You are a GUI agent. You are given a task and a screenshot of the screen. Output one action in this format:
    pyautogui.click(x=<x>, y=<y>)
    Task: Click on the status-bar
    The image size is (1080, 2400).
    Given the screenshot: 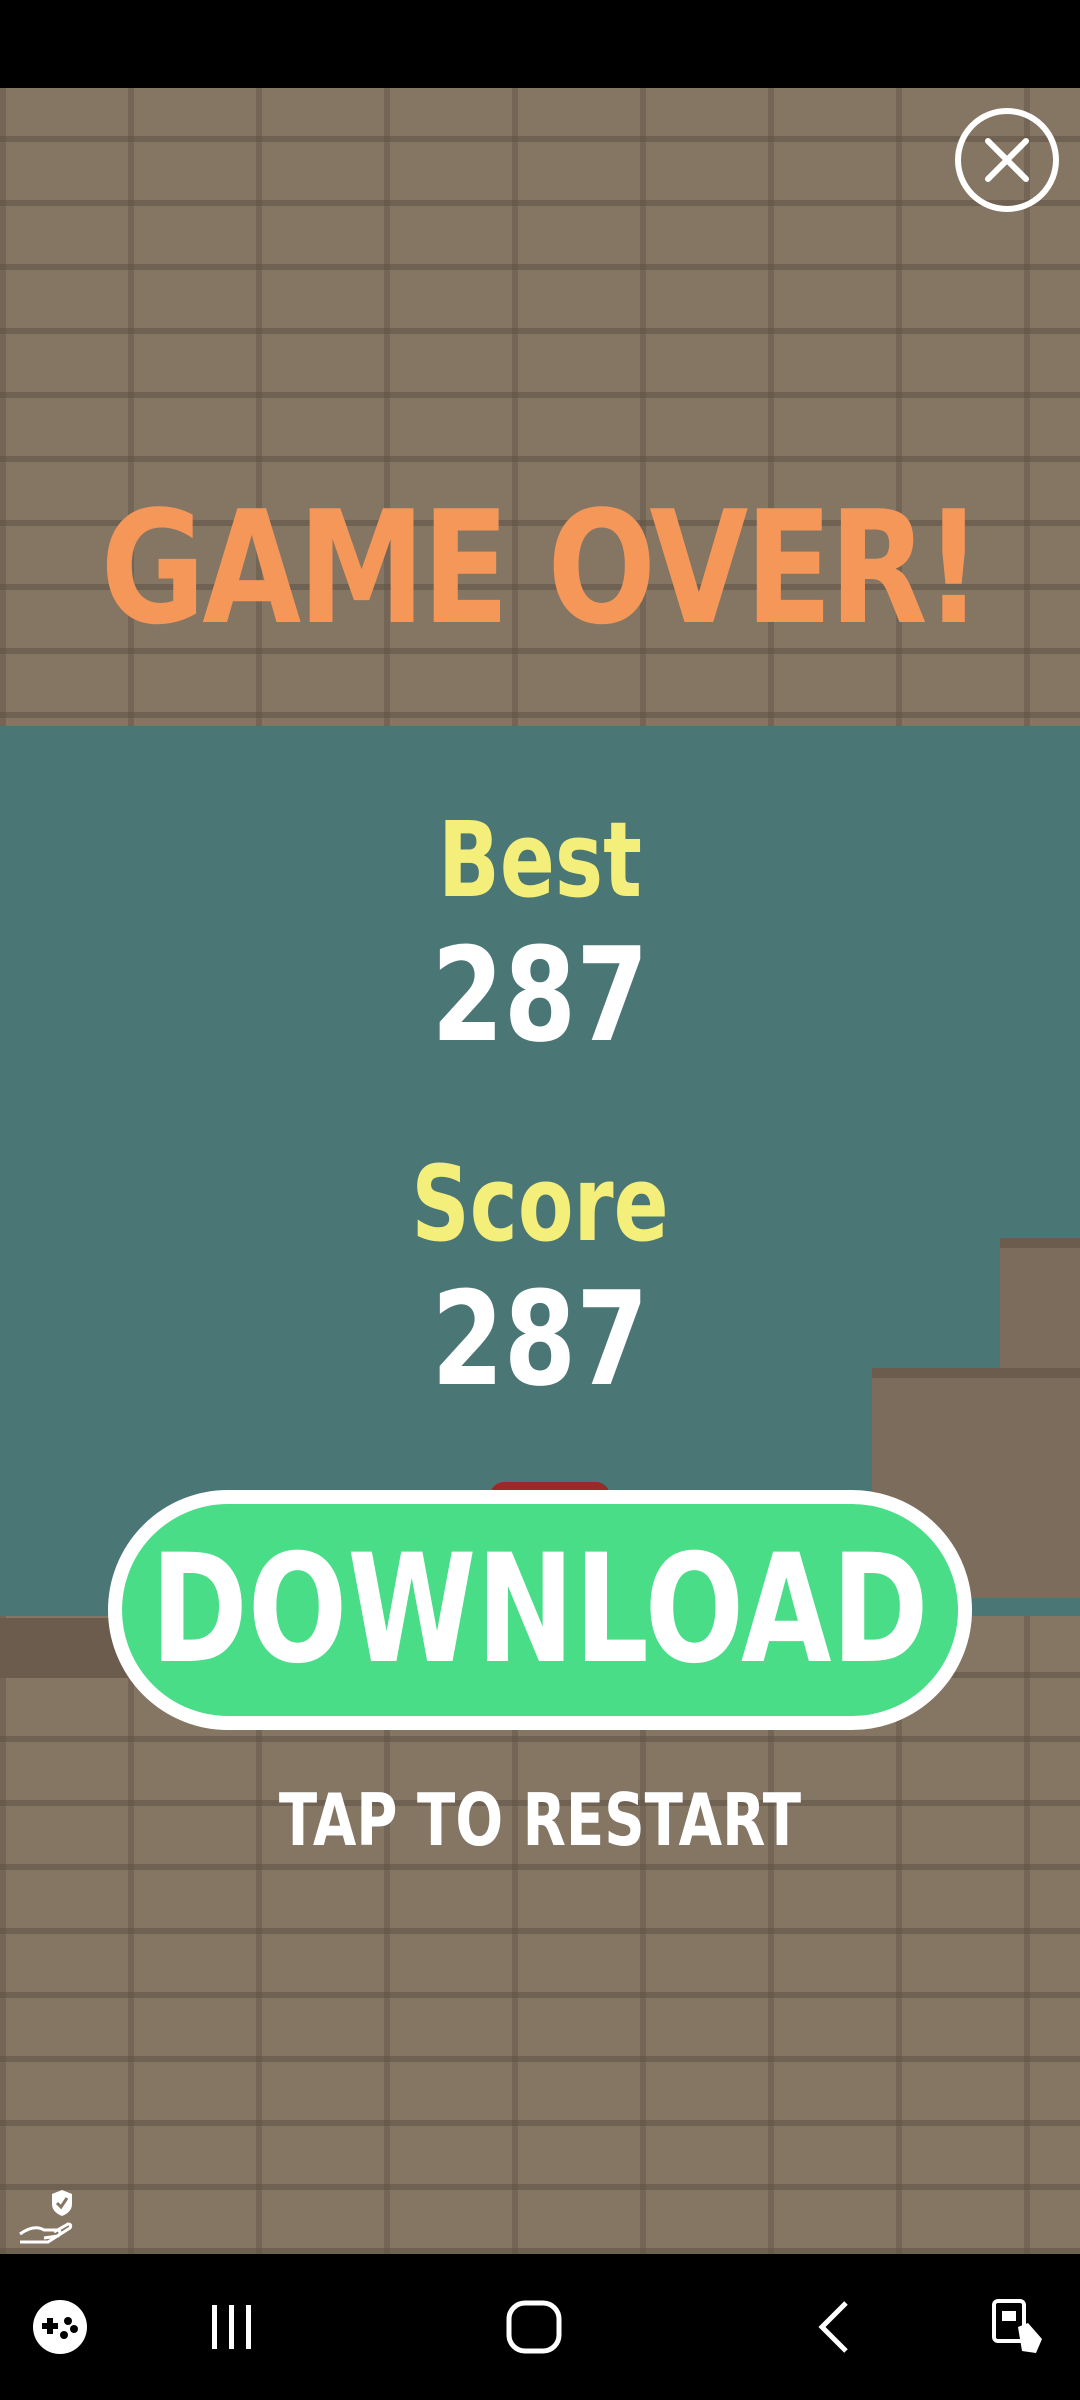 What is the action you would take?
    pyautogui.click(x=540, y=44)
    